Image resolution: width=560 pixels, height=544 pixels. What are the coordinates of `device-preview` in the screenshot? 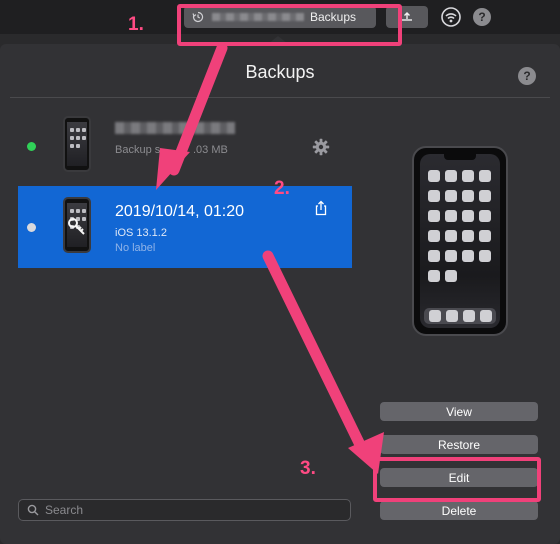 It's located at (460, 241).